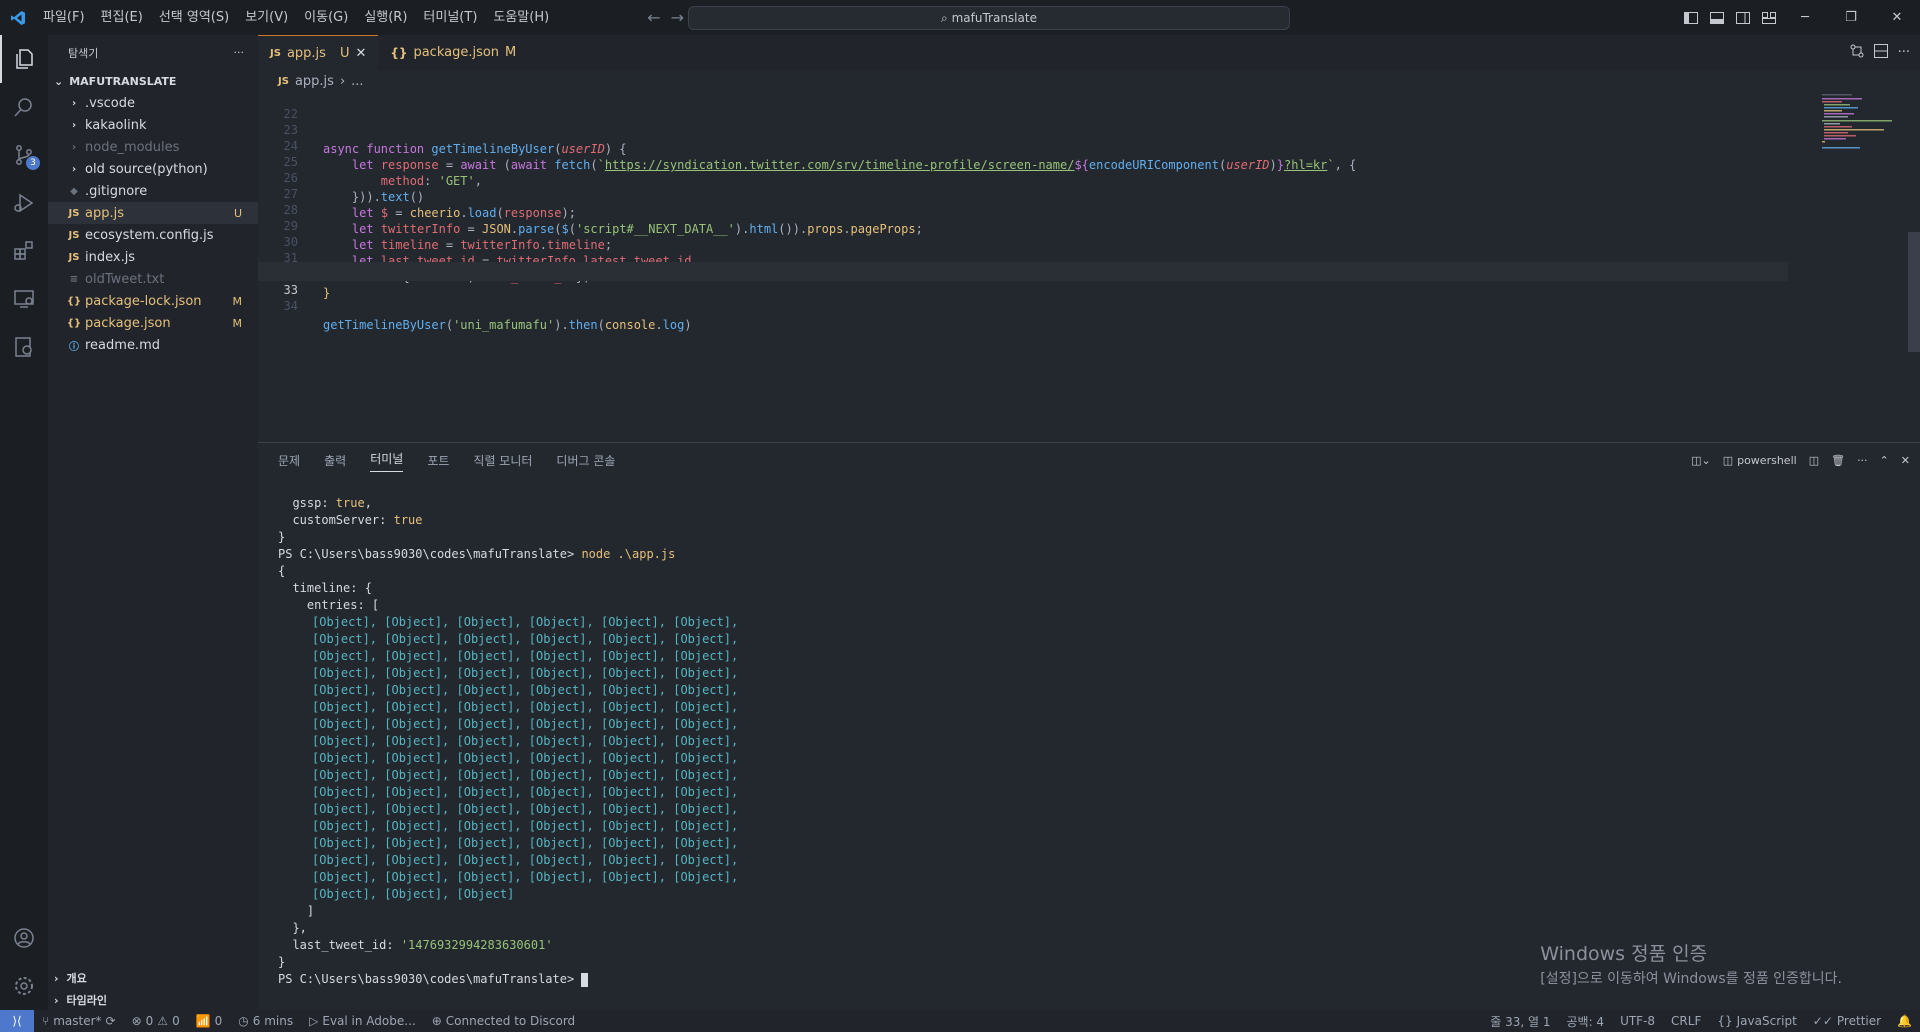  I want to click on tab-debug-console: 디버그 콘솔, so click(585, 460).